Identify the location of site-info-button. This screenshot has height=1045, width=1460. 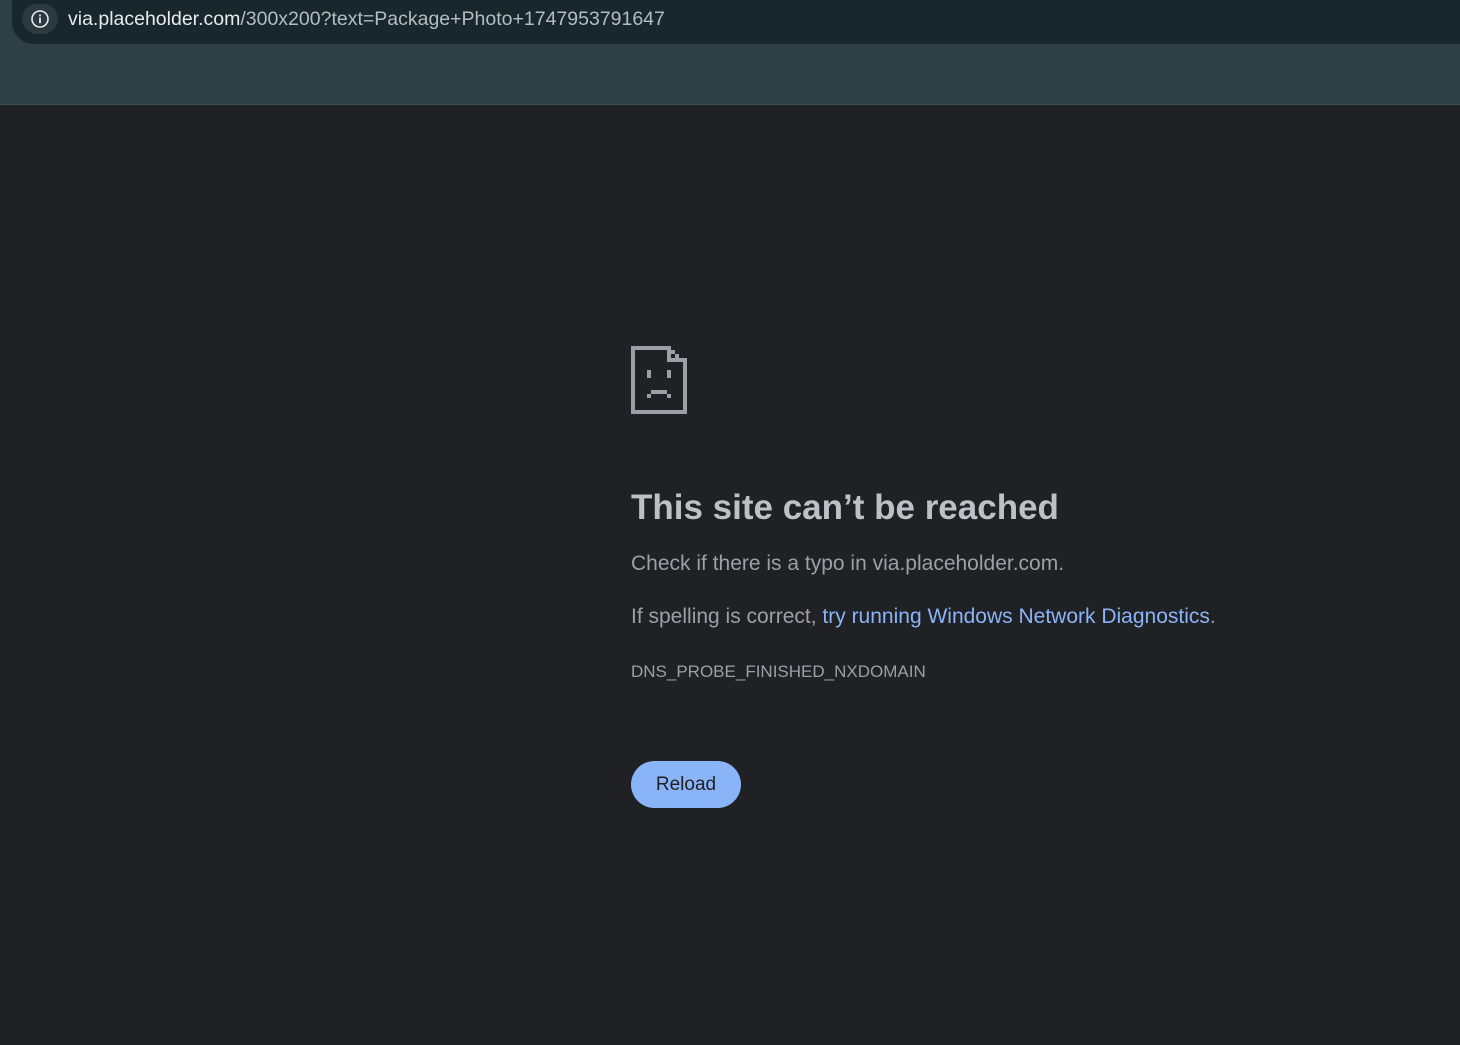
(40, 19).